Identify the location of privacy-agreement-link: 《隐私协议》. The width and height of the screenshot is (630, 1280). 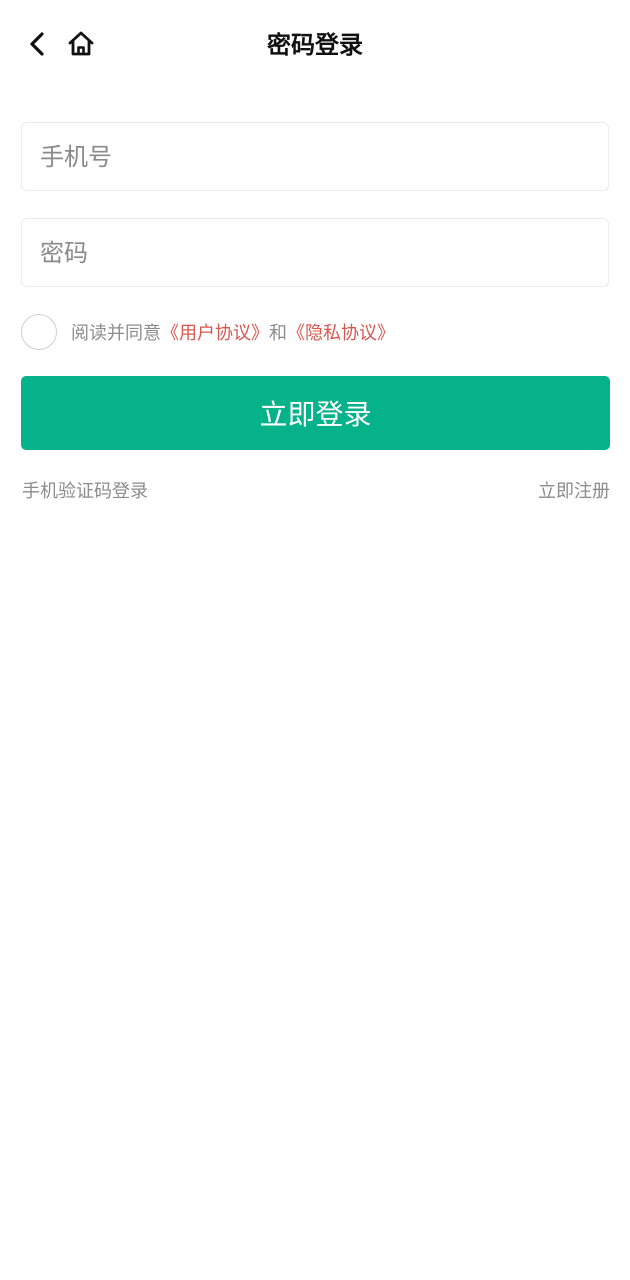
(341, 333).